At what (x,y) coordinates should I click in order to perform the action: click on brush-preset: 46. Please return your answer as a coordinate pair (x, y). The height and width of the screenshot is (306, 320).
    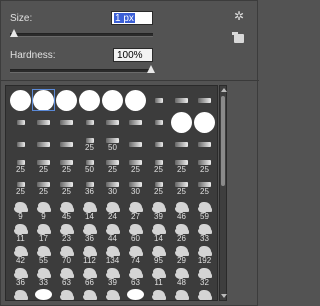
    Looking at the image, I should click on (181, 210).